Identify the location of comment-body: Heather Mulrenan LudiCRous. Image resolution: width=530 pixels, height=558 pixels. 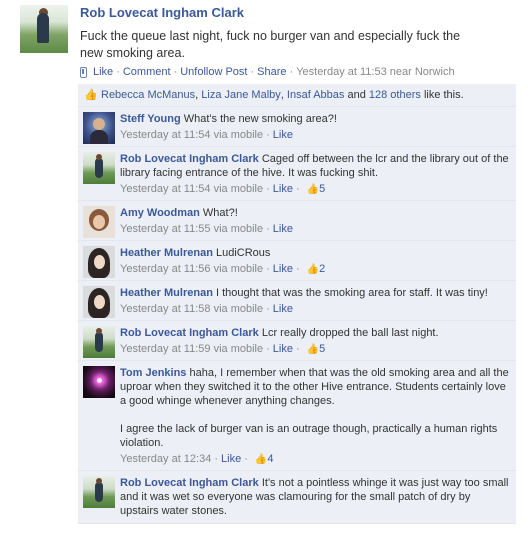
(315, 253).